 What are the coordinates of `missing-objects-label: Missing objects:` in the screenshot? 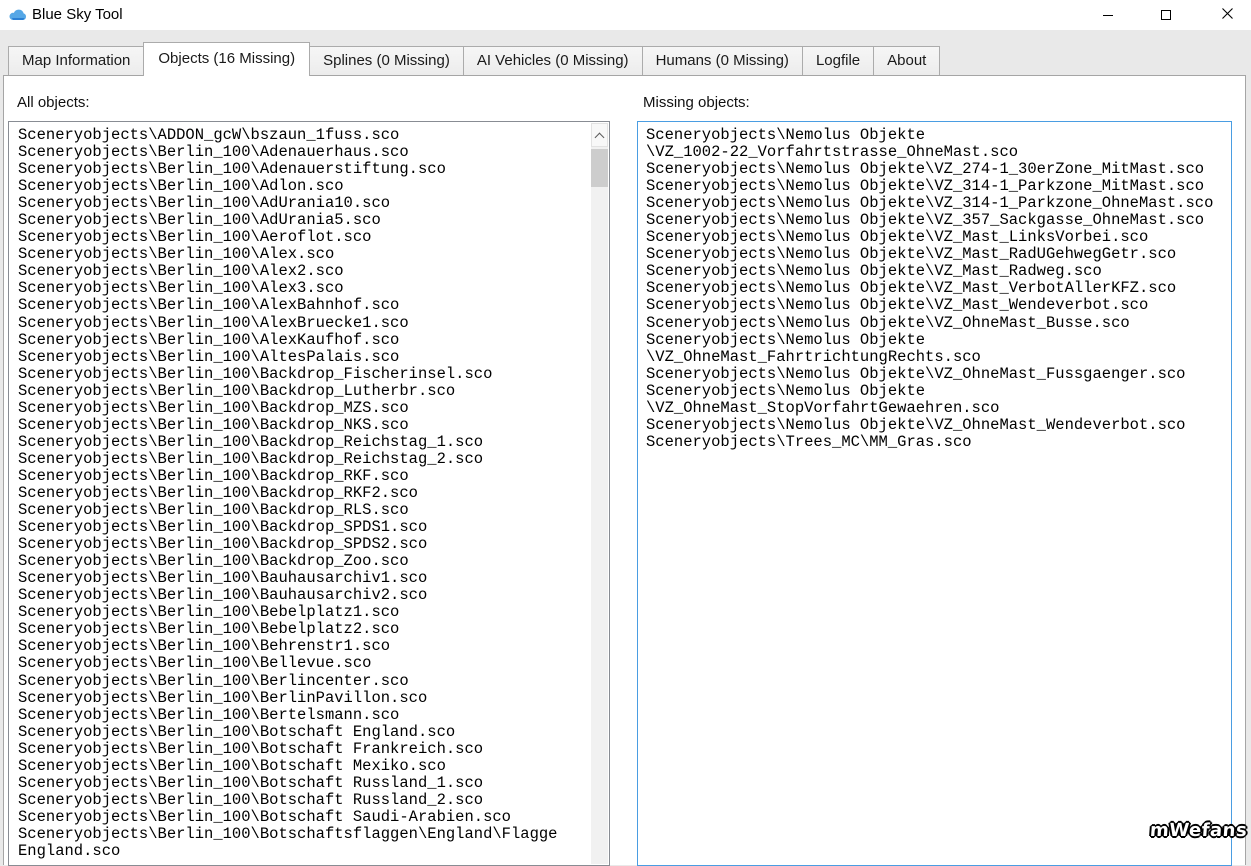 It's located at (696, 102).